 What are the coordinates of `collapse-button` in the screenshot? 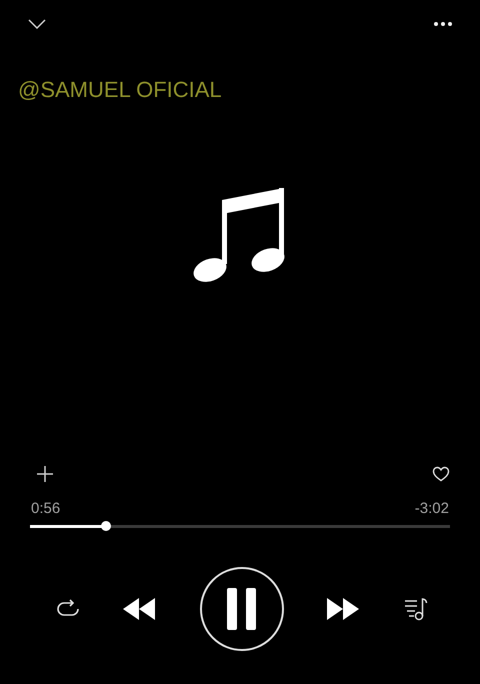 It's located at (37, 24).